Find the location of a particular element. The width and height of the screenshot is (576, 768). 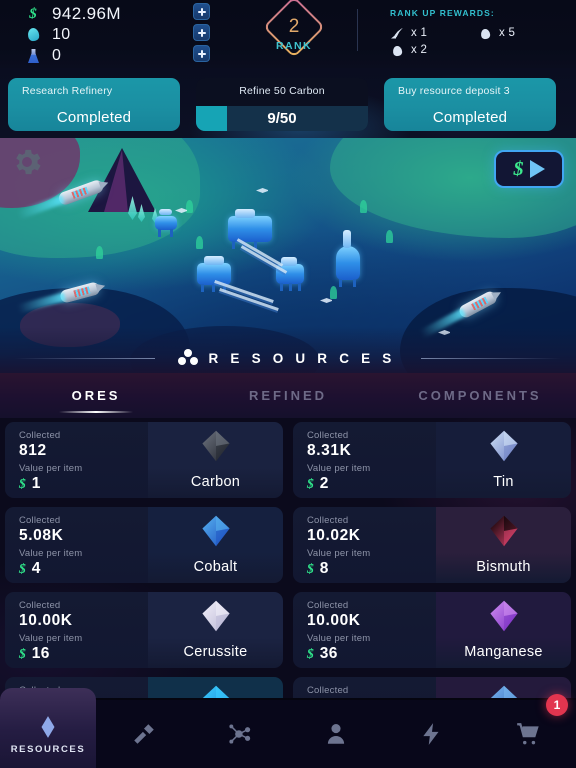

value-amount: 2 is located at coordinates (324, 483).